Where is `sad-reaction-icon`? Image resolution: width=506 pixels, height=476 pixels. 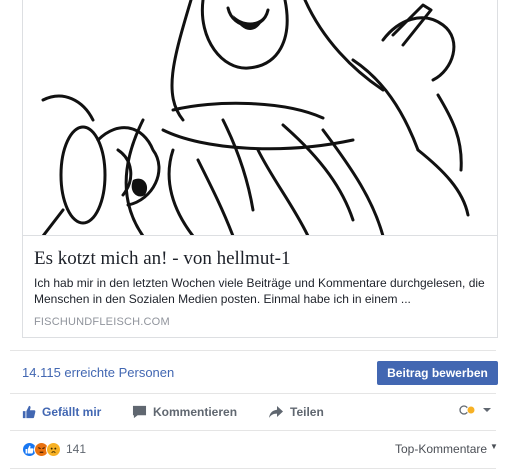
sad-reaction-icon is located at coordinates (53, 449).